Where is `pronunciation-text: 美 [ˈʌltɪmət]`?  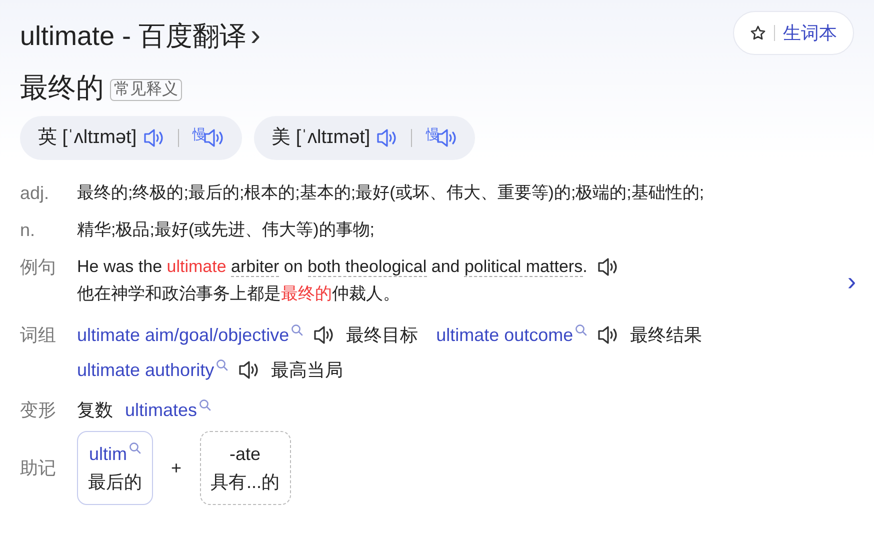
pronunciation-text: 美 [ˈʌltɪmət] is located at coordinates (321, 138).